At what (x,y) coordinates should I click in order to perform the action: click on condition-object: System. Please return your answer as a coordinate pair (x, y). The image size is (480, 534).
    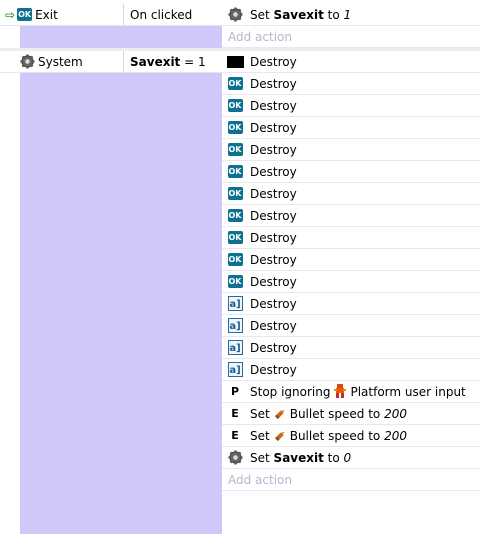
    Looking at the image, I should click on (62, 62).